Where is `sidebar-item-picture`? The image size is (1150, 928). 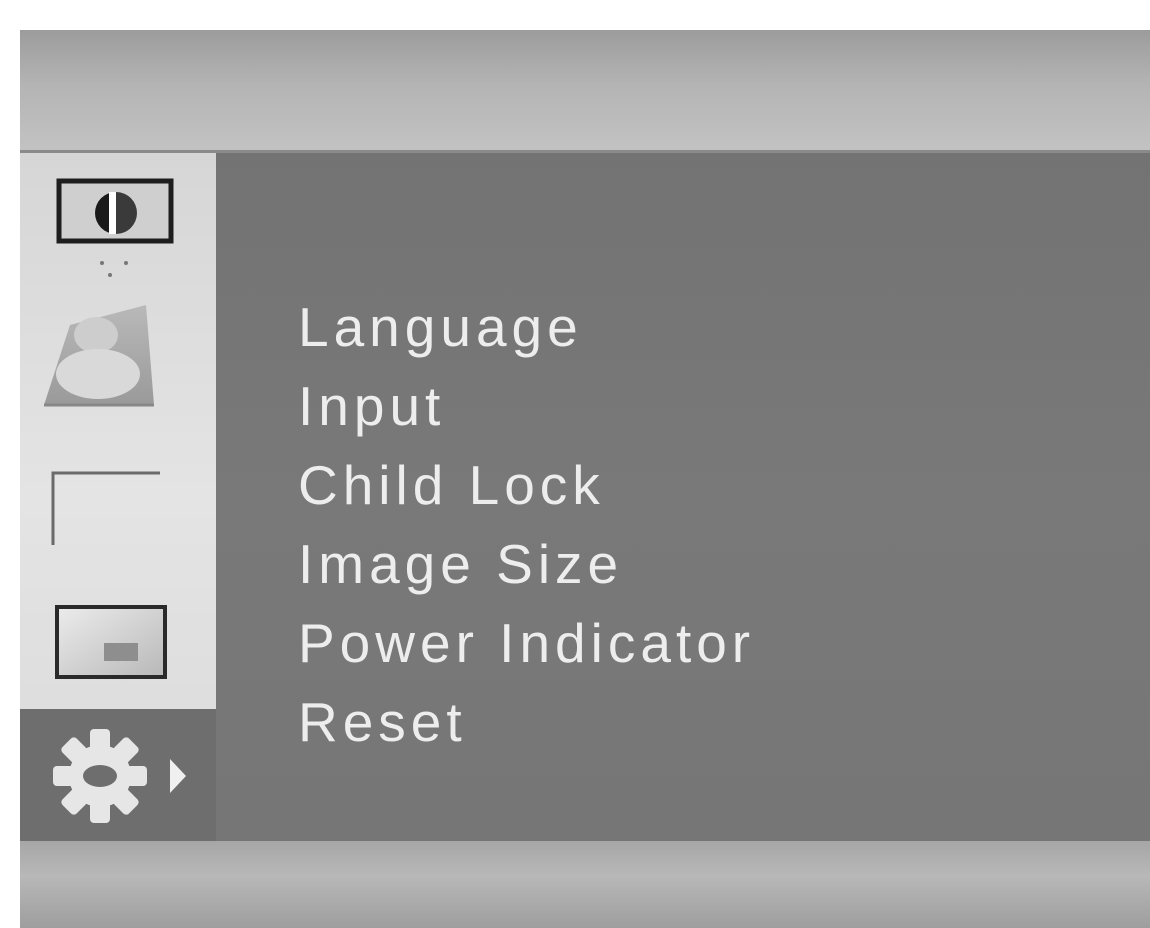
sidebar-item-picture is located at coordinates (118, 219).